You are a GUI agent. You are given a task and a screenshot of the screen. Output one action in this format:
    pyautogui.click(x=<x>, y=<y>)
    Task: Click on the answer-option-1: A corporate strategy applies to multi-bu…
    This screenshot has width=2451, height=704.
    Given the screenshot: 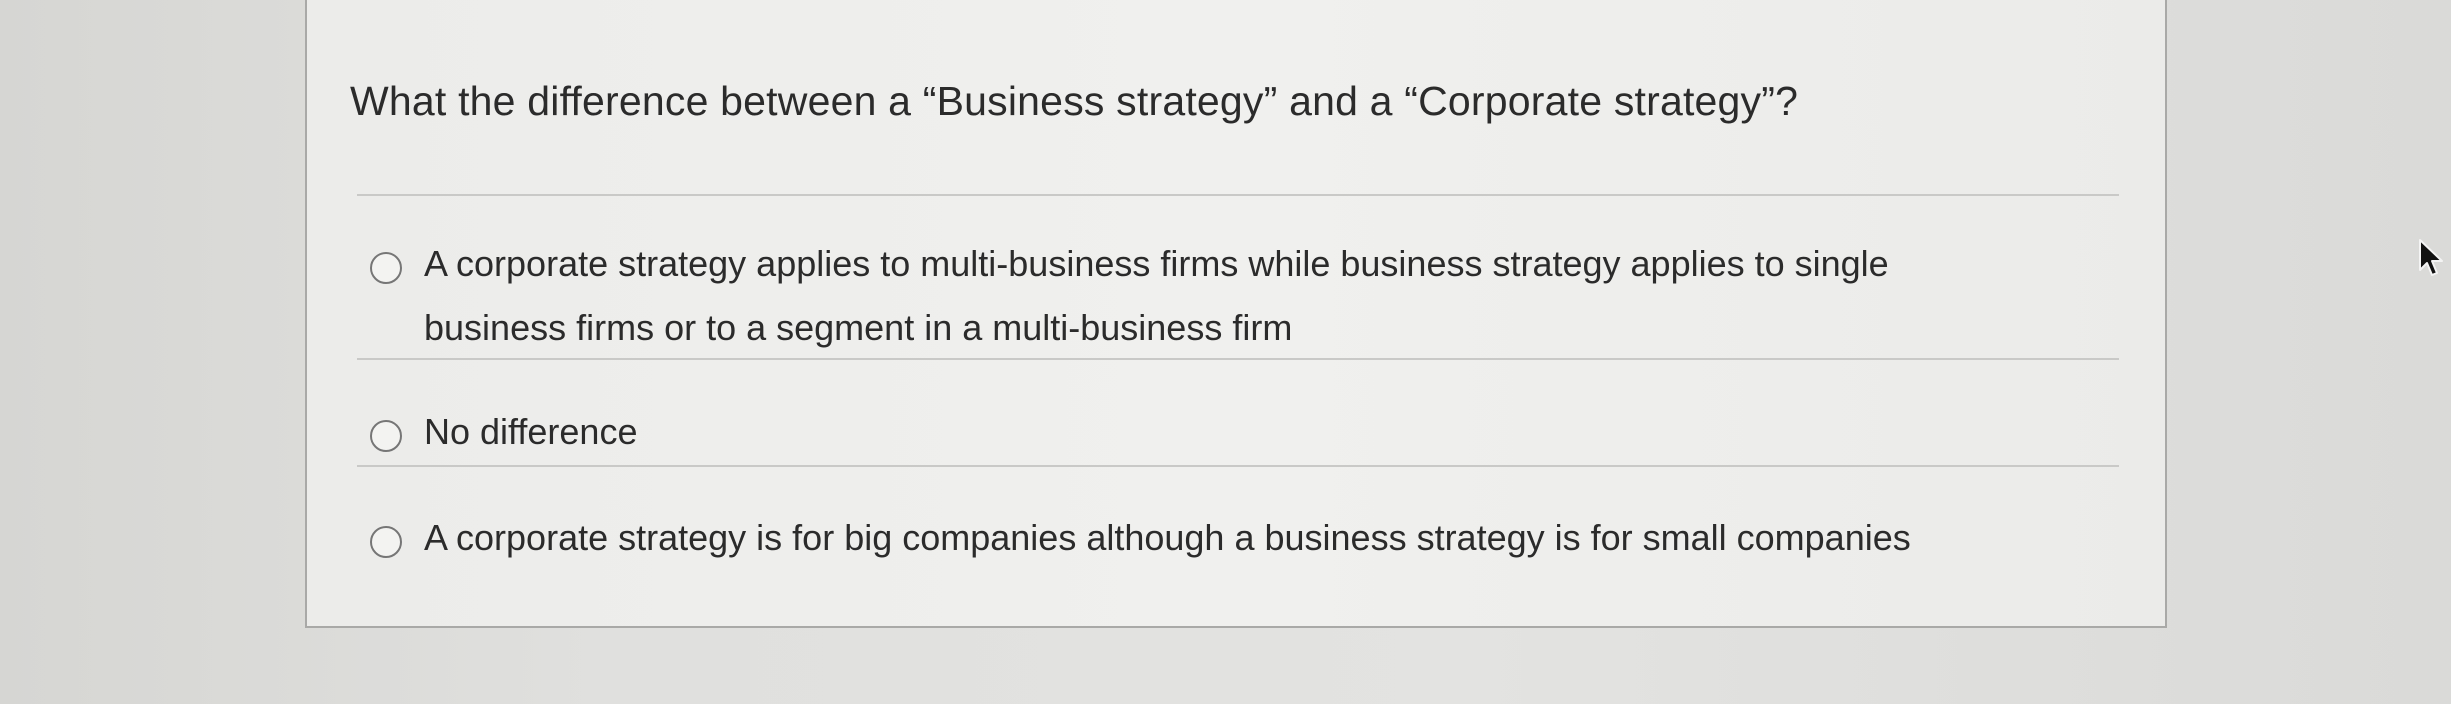 What is the action you would take?
    pyautogui.click(x=1197, y=301)
    